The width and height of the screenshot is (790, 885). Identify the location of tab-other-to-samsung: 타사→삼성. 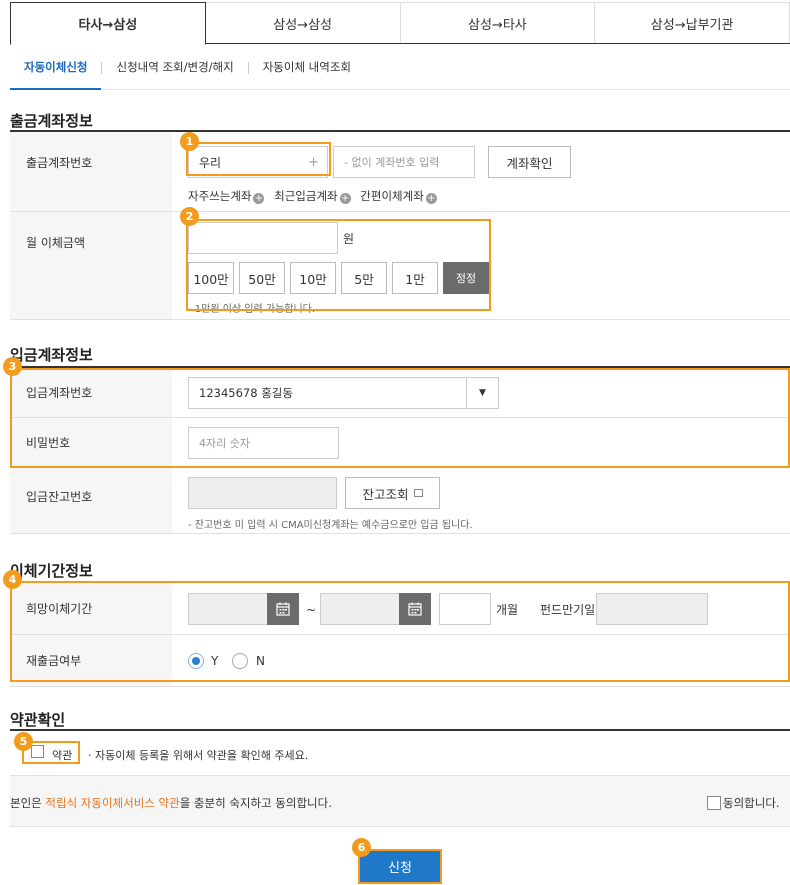
(108, 23).